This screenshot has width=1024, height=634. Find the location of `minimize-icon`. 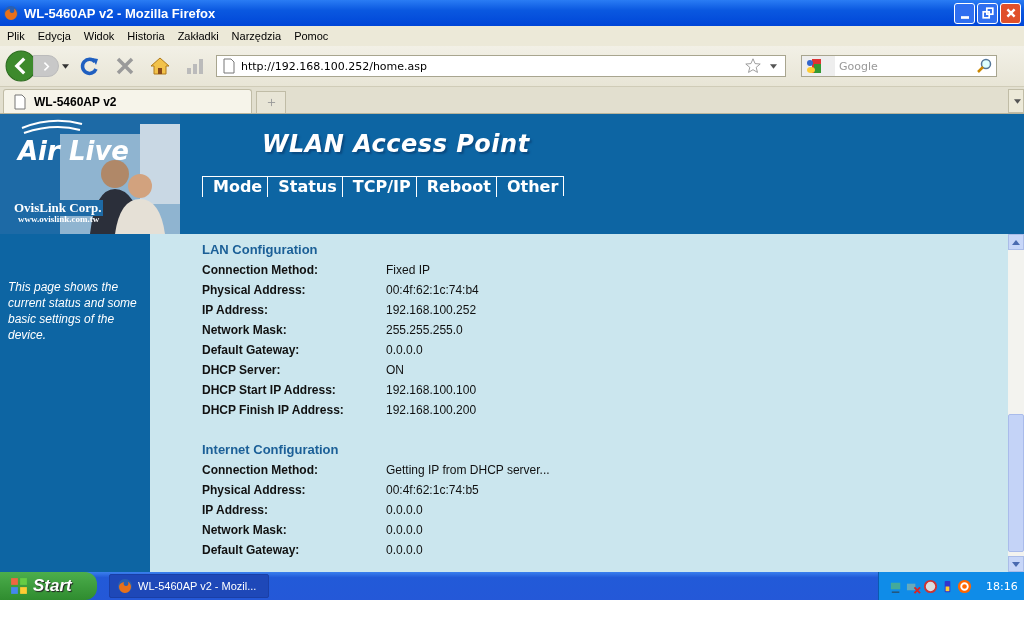

minimize-icon is located at coordinates (964, 17).